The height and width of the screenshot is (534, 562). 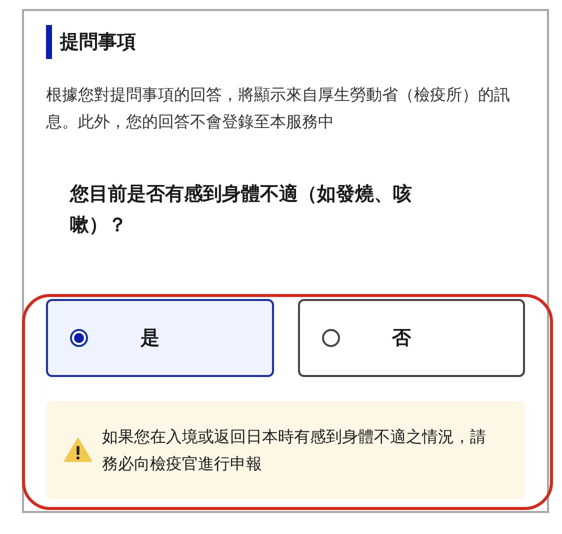 What do you see at coordinates (160, 338) in the screenshot?
I see `answer-option: 是` at bounding box center [160, 338].